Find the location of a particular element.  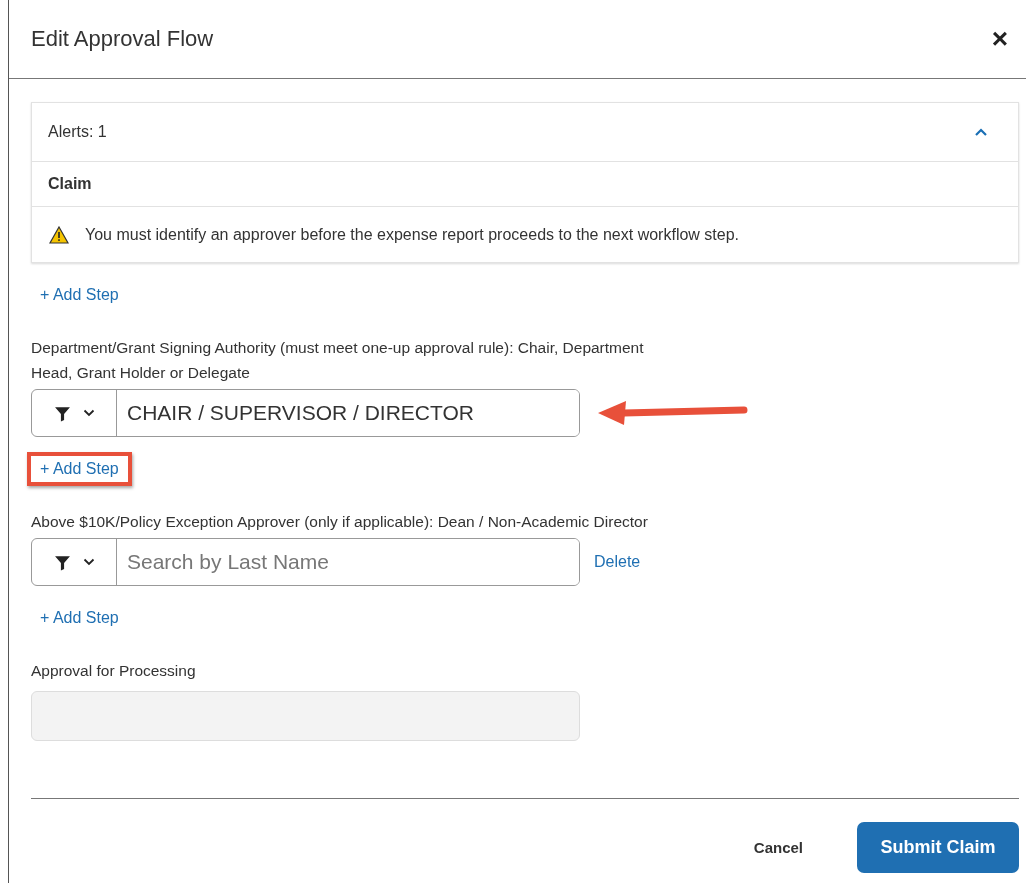

section-title: Claim is located at coordinates (70, 184).